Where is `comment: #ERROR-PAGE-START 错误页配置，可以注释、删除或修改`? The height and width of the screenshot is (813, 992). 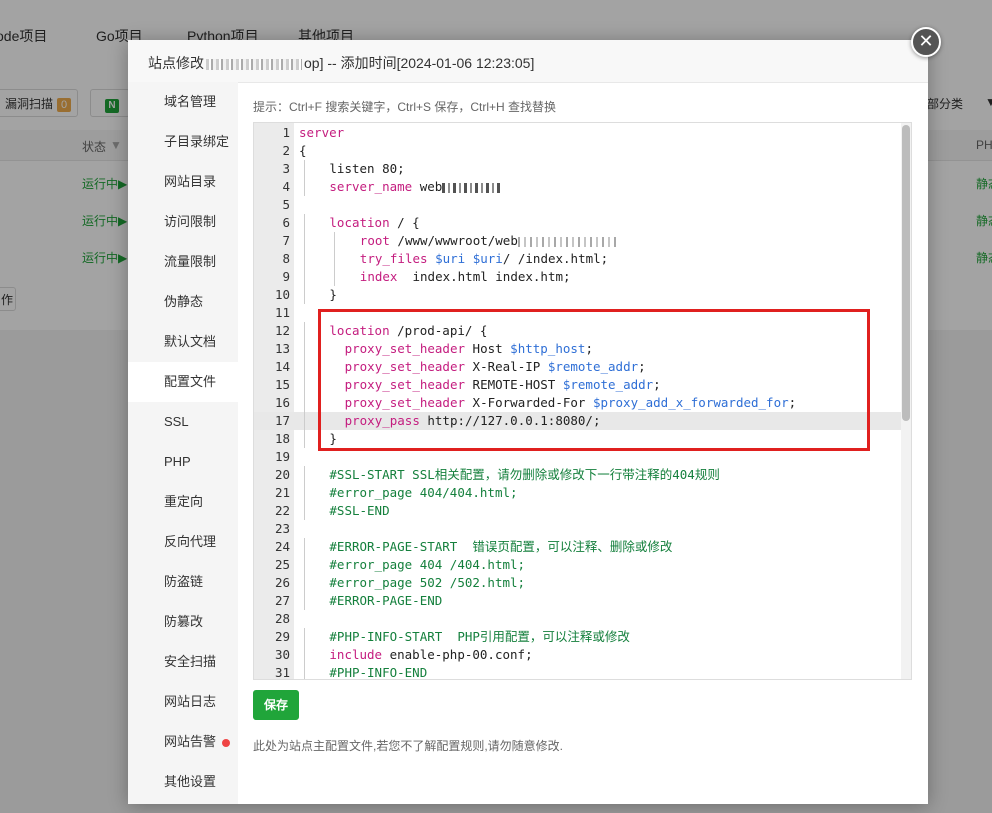
comment: #ERROR-PAGE-START 错误页配置，可以注释、删除或修改 is located at coordinates (501, 546).